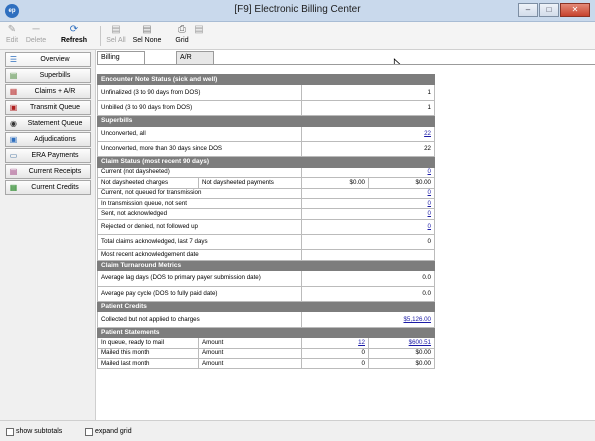 The width and height of the screenshot is (595, 441). Describe the element at coordinates (199, 242) in the screenshot. I see `row-label: Total claims acknowledged, last 7 days` at that location.